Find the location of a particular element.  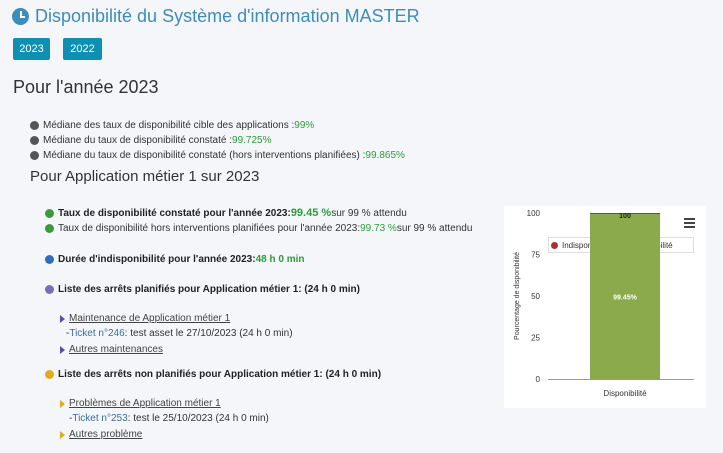

y-tick-label: 100 is located at coordinates (534, 213).